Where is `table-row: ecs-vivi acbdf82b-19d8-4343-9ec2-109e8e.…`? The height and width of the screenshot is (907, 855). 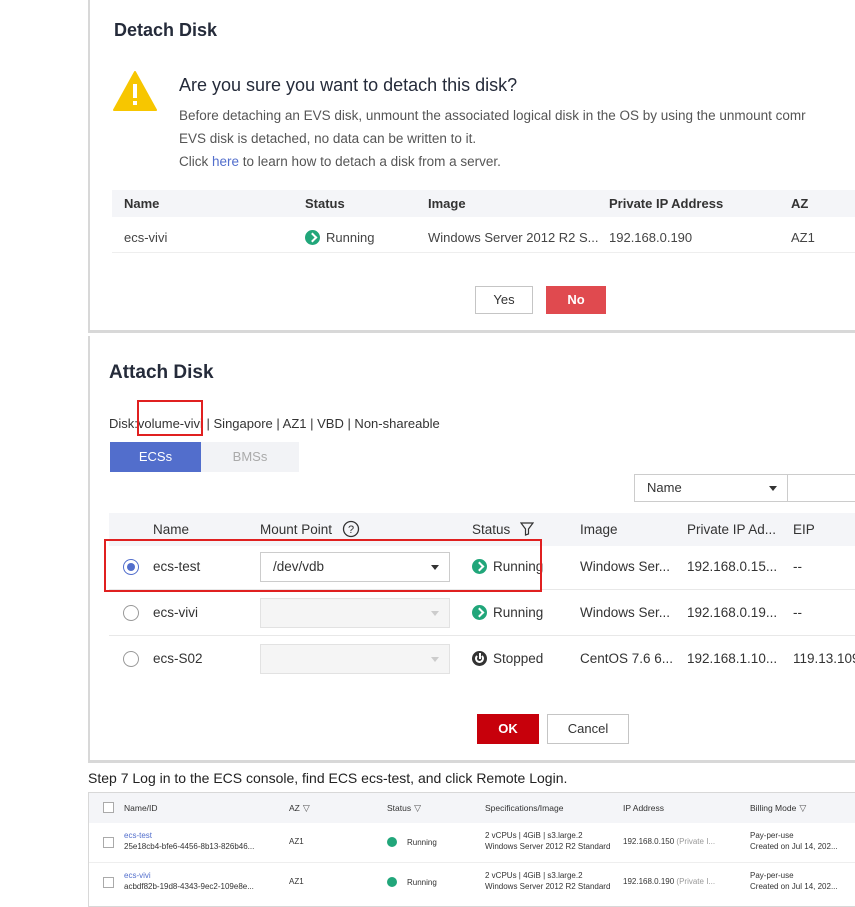 table-row: ecs-vivi acbdf82b-19d8-4343-9ec2-109e8e.… is located at coordinates (472, 883).